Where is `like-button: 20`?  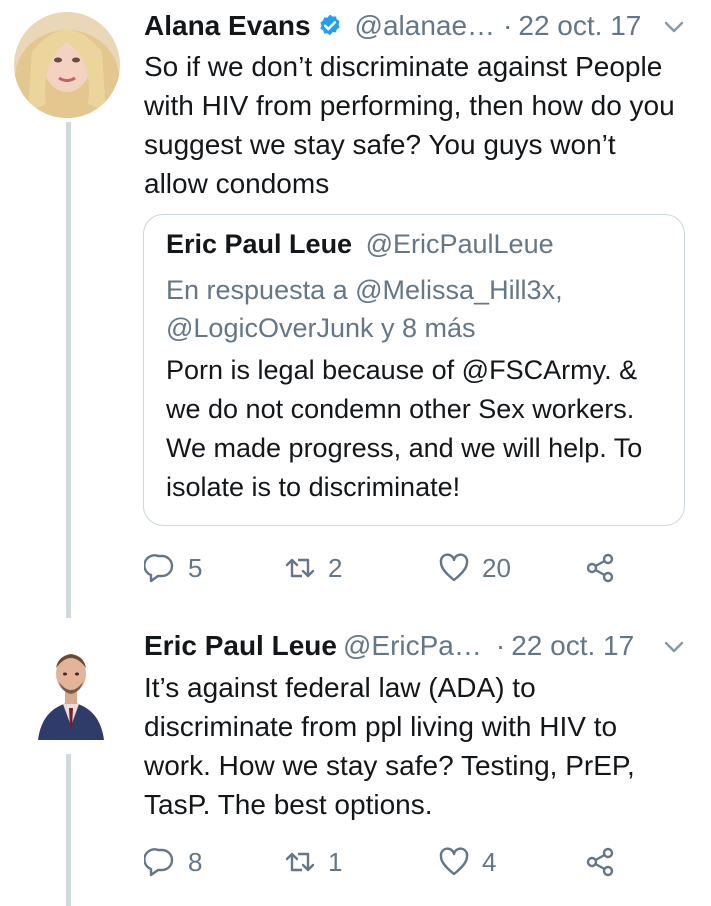 like-button: 20 is located at coordinates (474, 568).